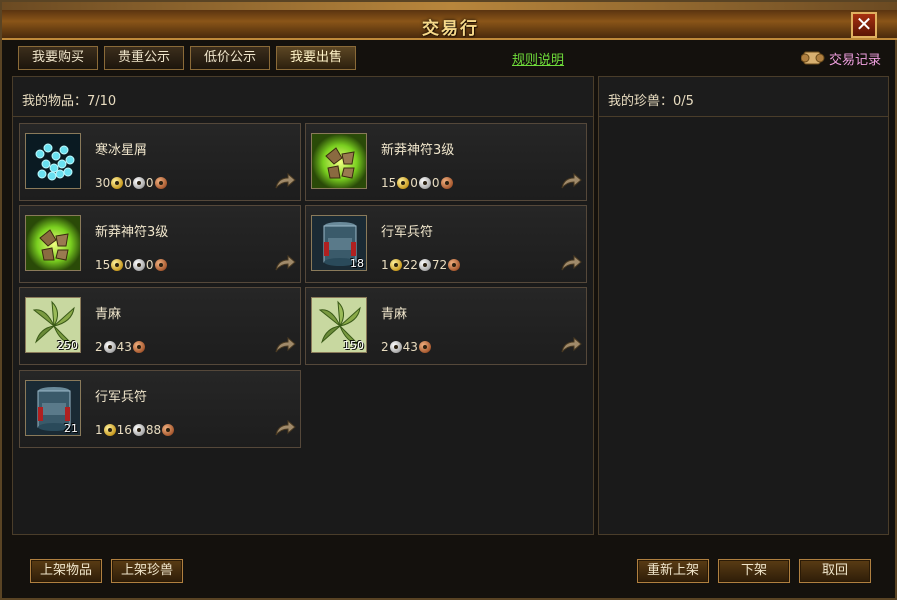  Describe the element at coordinates (144, 58) in the screenshot. I see `tab-valuable-notice: 贵重公示` at that location.